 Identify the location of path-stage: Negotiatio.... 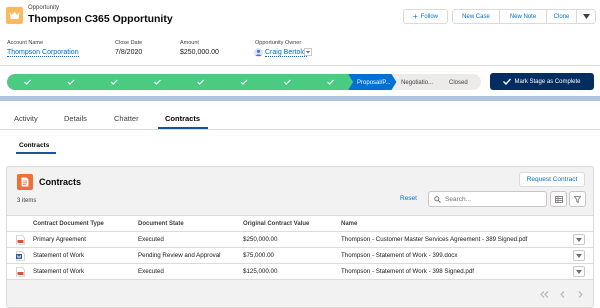
(417, 82).